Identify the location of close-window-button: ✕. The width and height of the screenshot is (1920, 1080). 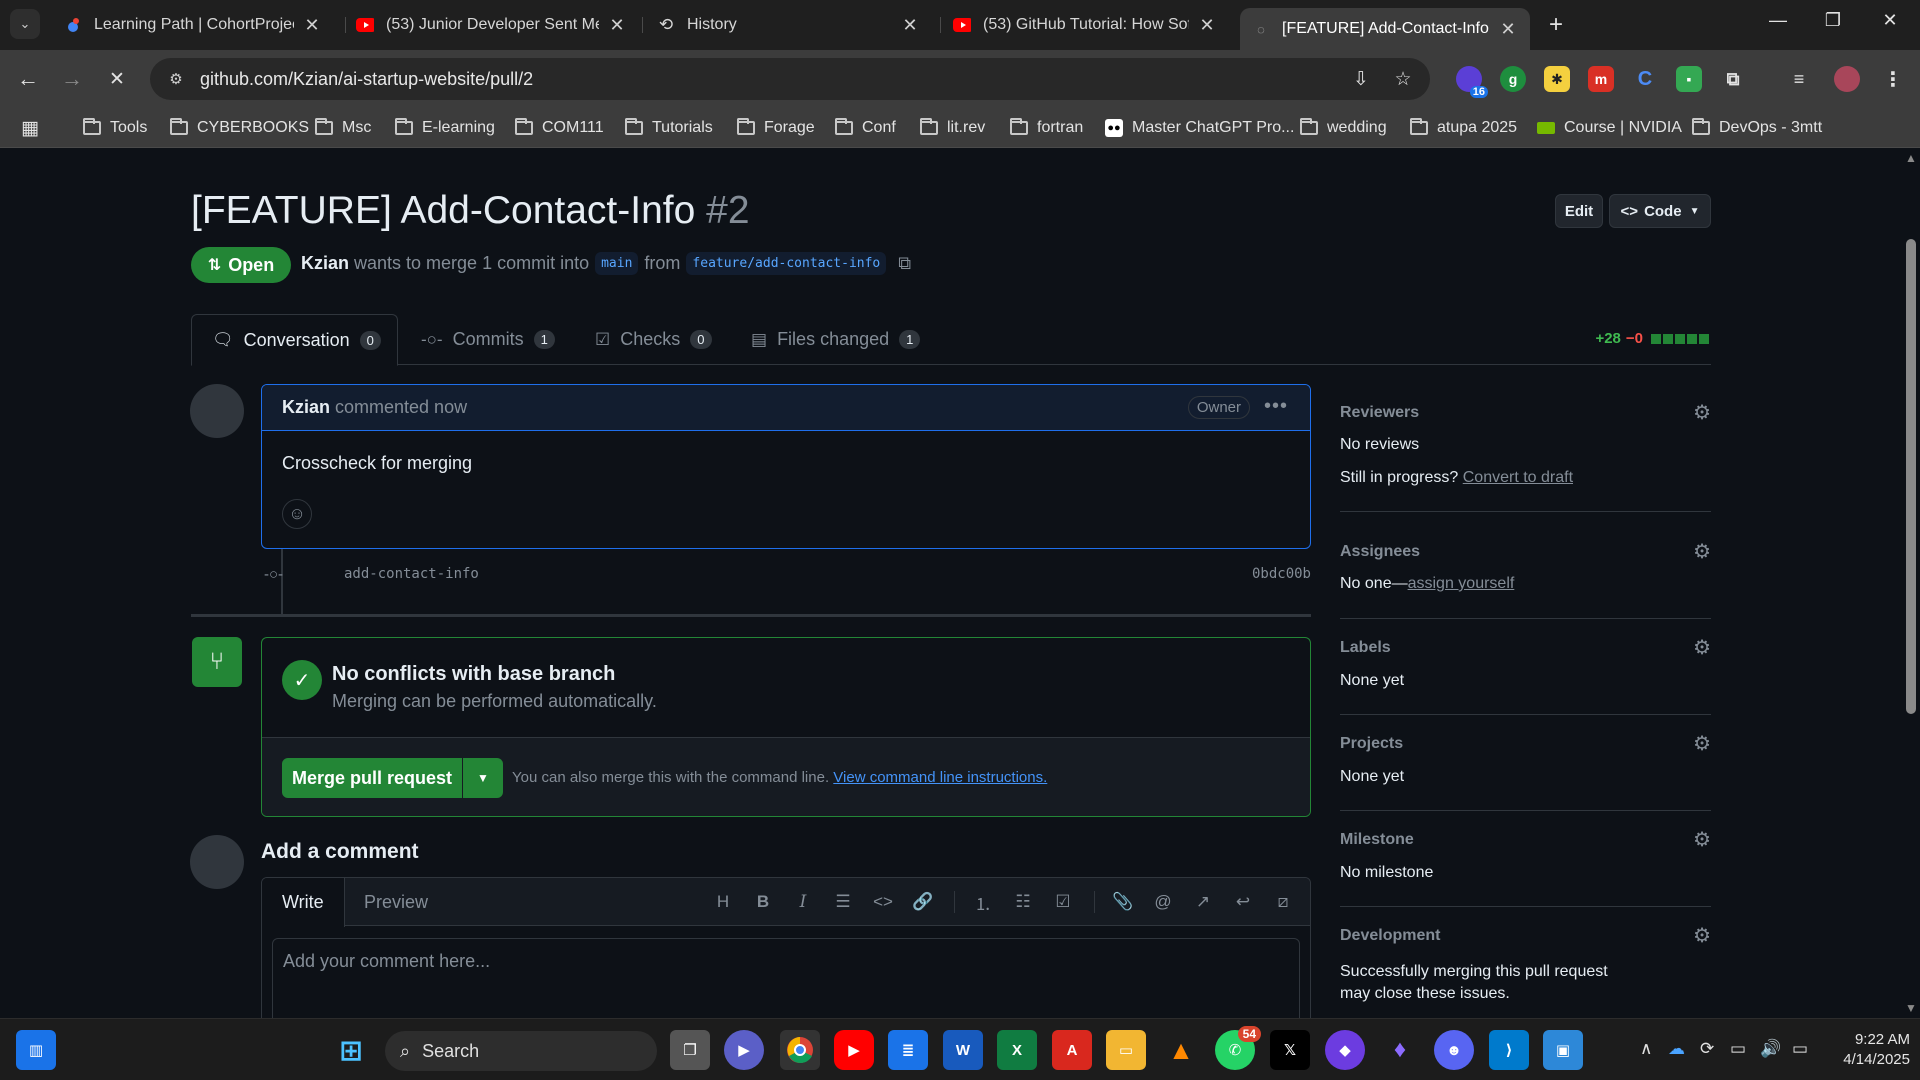
(1890, 20).